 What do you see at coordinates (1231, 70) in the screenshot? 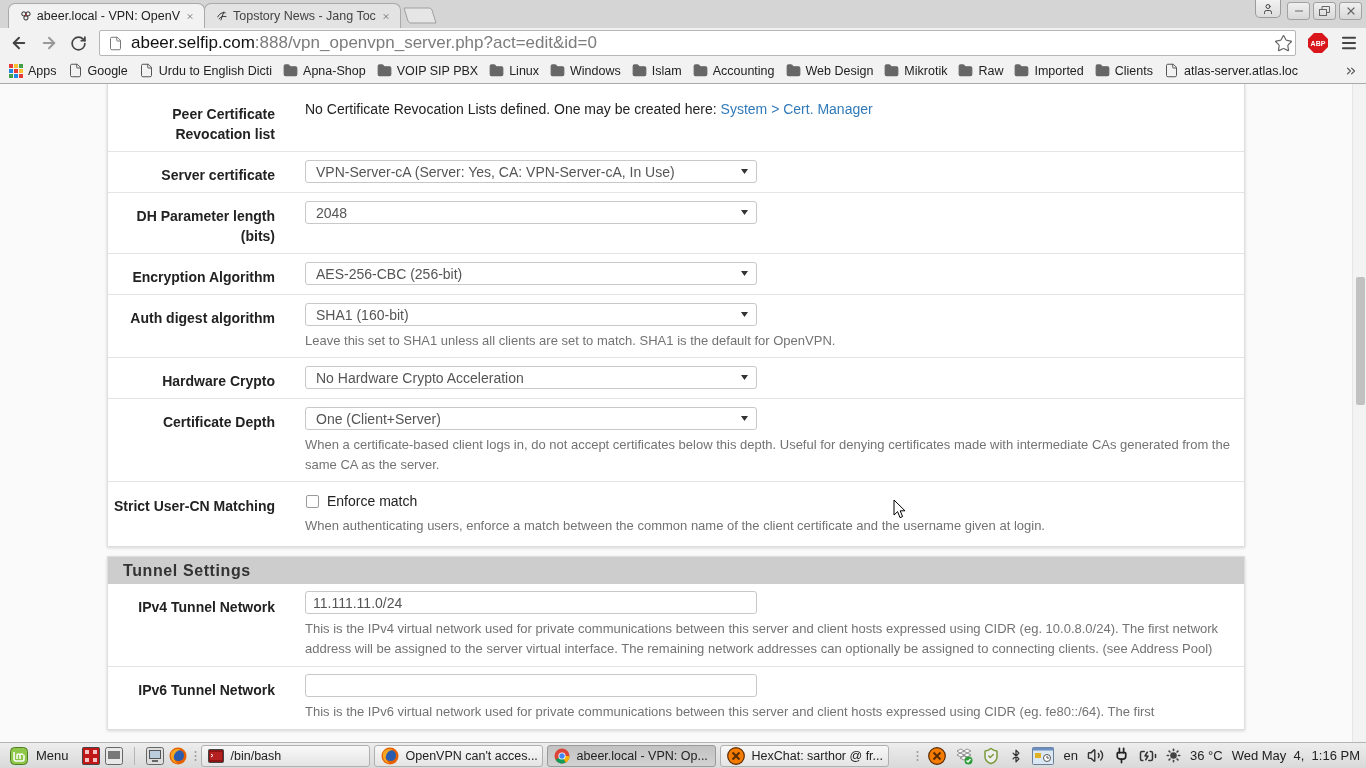
I see `bookmark-link: atlas-server.atlas.loc` at bounding box center [1231, 70].